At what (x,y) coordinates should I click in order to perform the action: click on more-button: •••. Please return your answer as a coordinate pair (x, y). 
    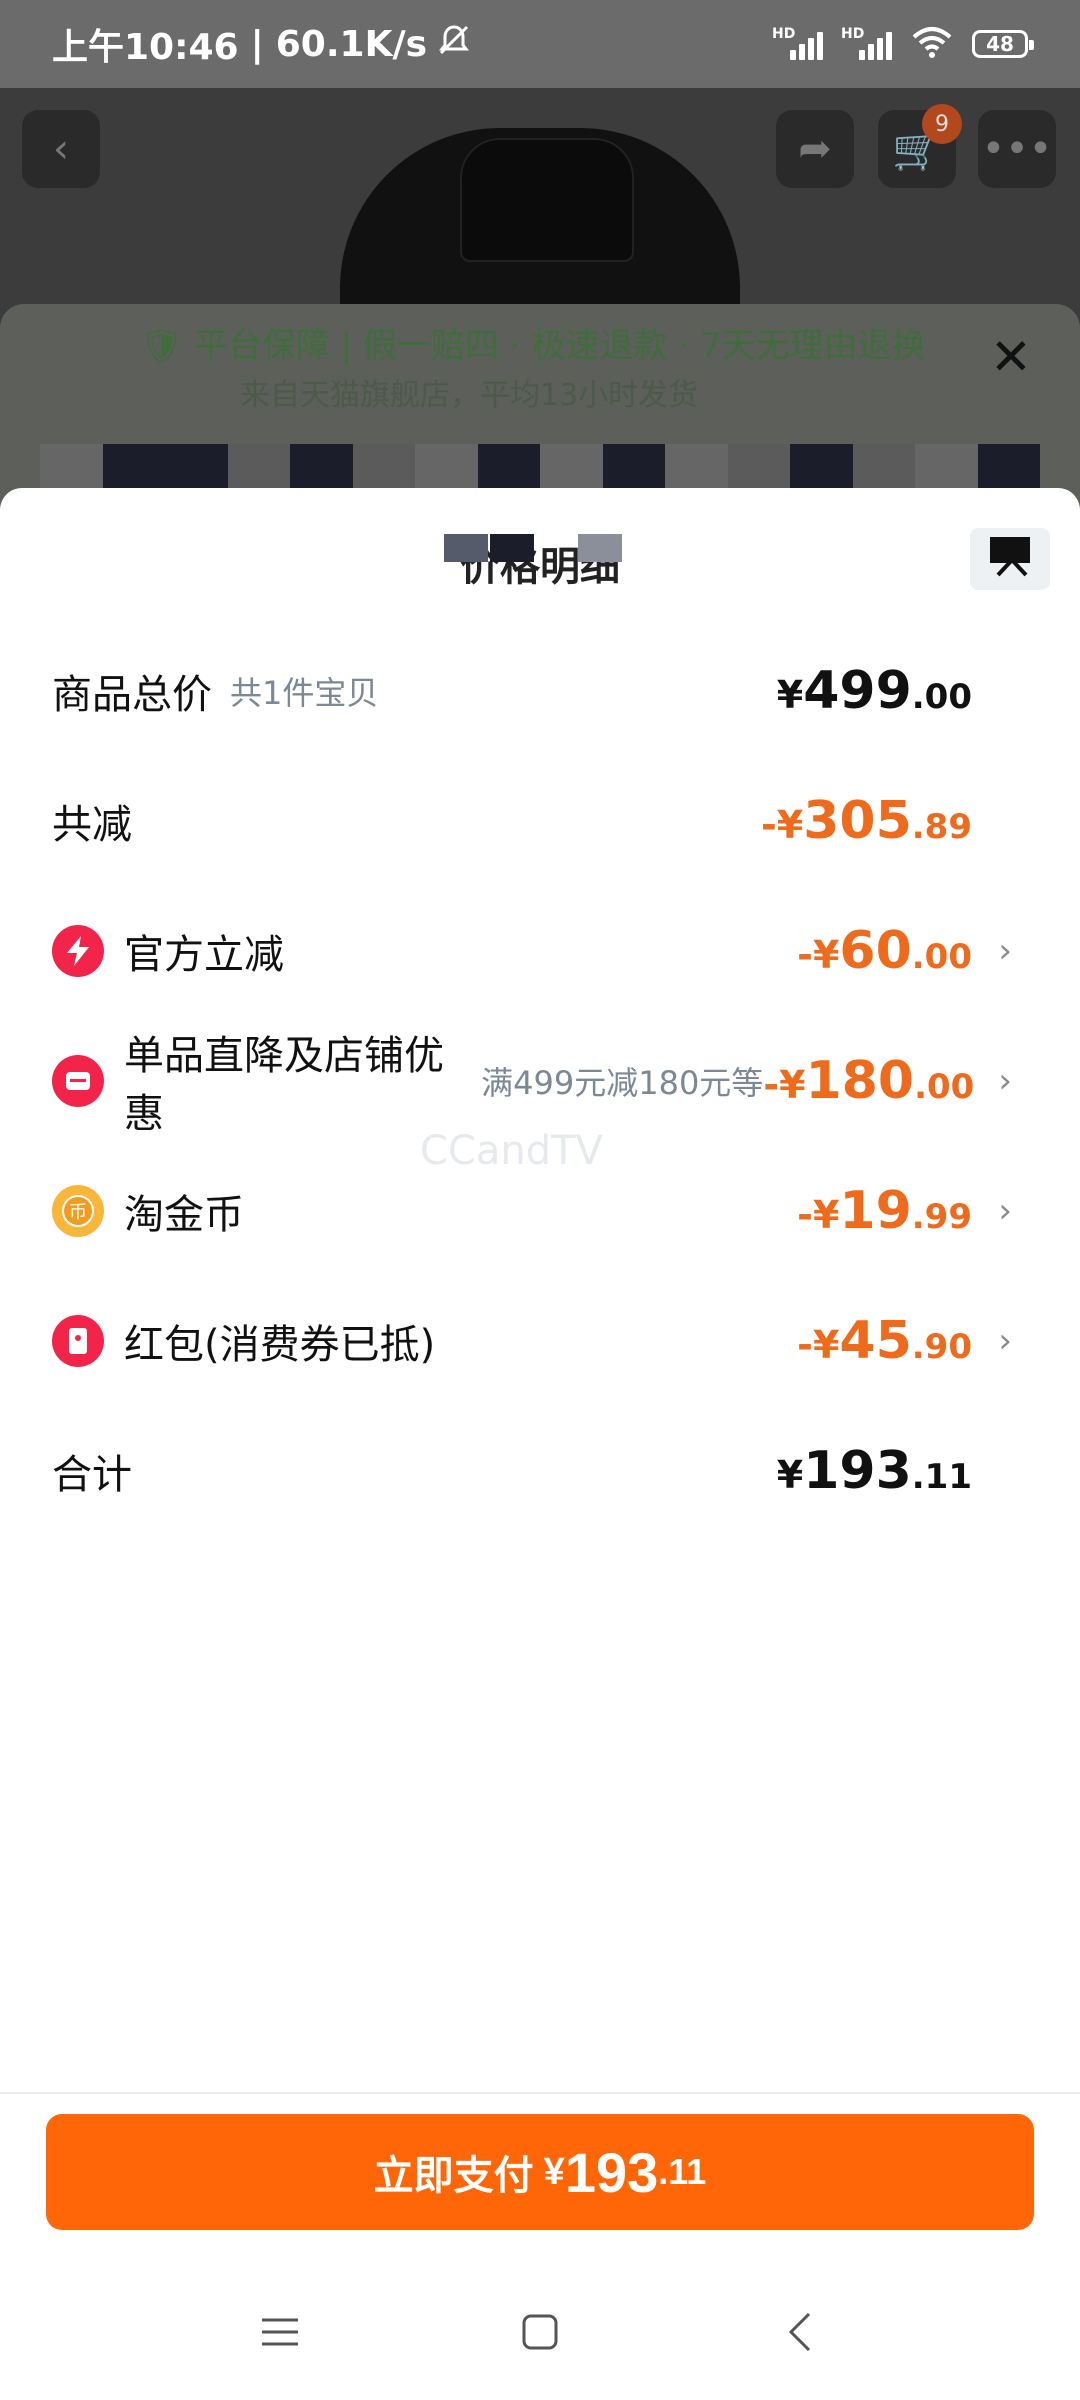
    Looking at the image, I should click on (1017, 149).